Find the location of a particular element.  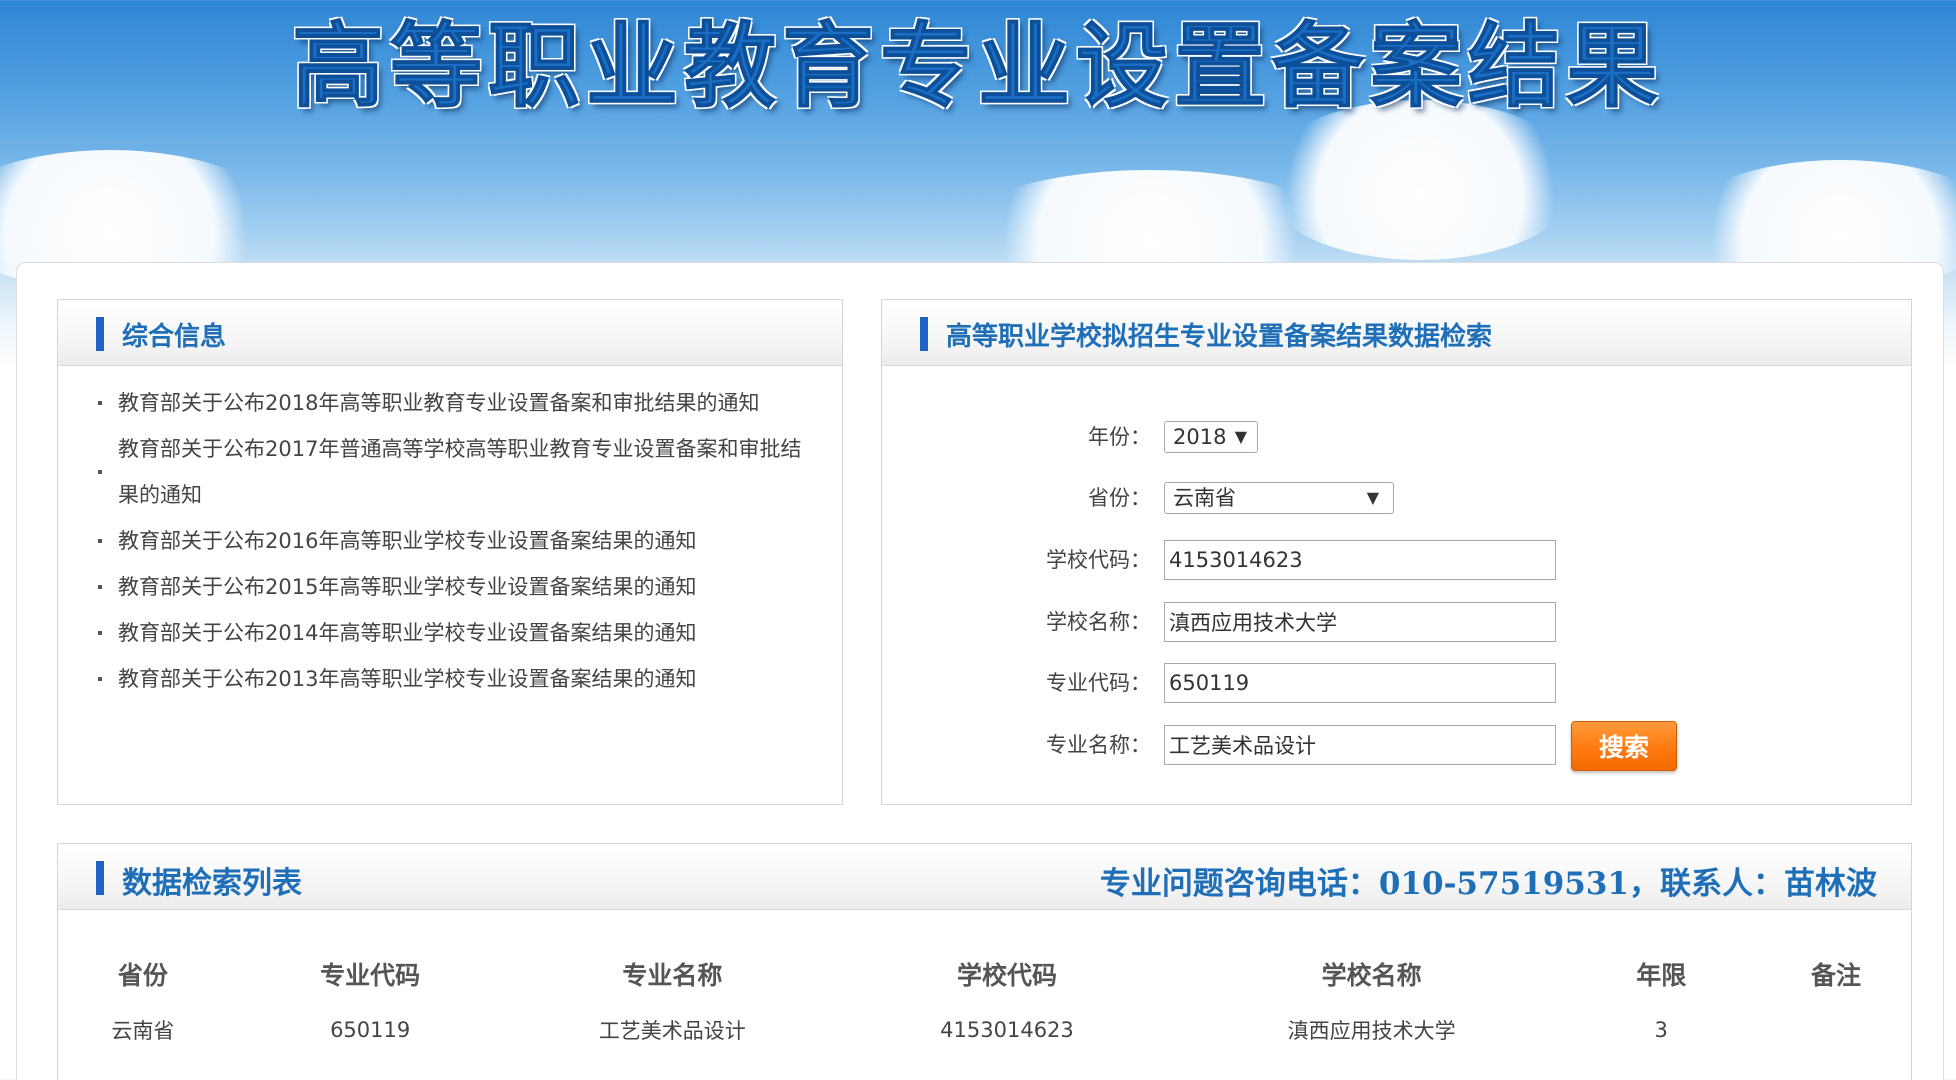

school-code-row: 学校代码： is located at coordinates (1396, 562).